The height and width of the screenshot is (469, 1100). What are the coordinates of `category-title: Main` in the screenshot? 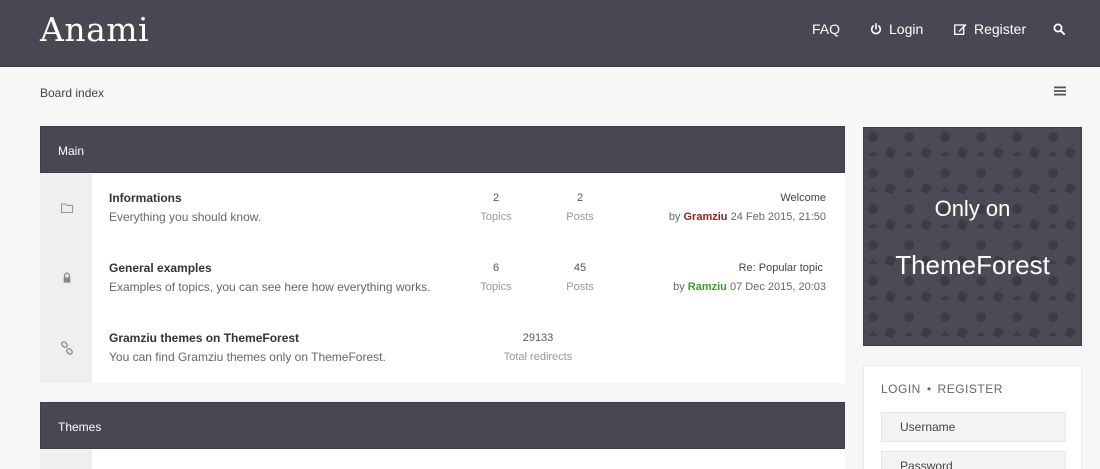 It's located at (71, 151).